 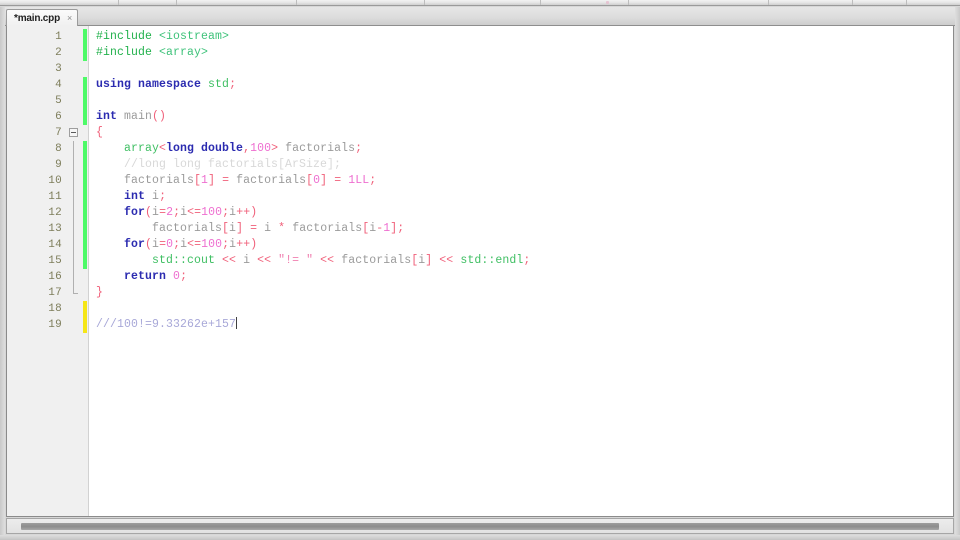 What do you see at coordinates (521, 229) in the screenshot?
I see `code-line: factorials[i] = i * factorials[i-1];` at bounding box center [521, 229].